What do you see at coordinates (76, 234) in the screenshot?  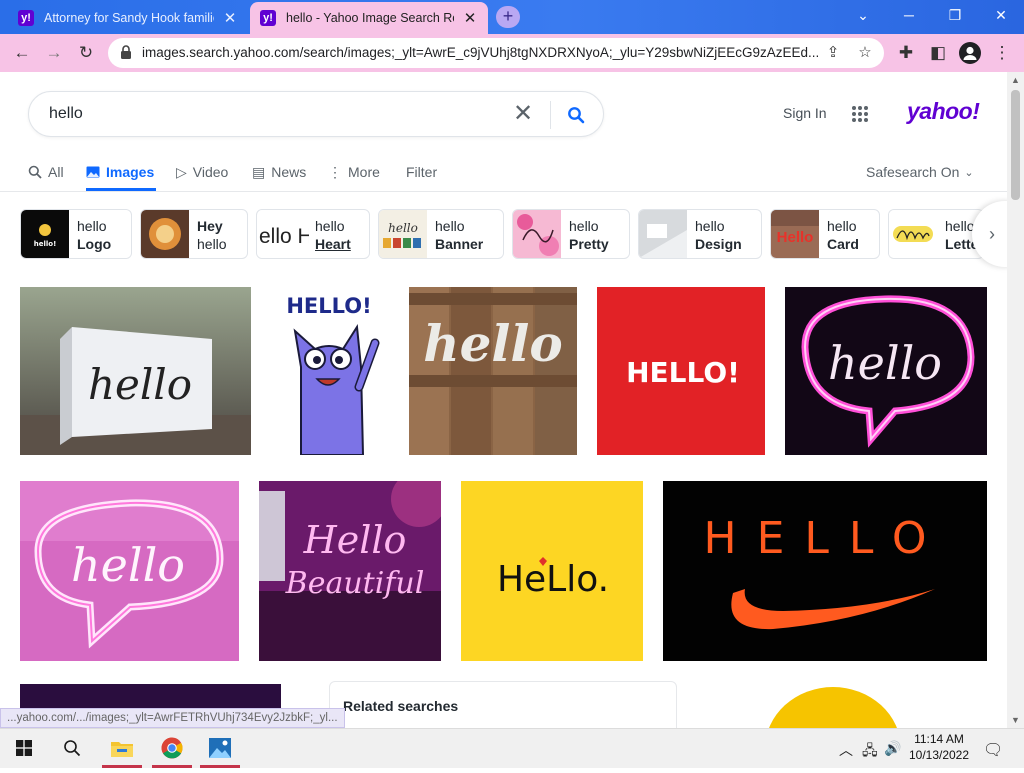 I see `chip-hello-logo: hello! hello Logo` at bounding box center [76, 234].